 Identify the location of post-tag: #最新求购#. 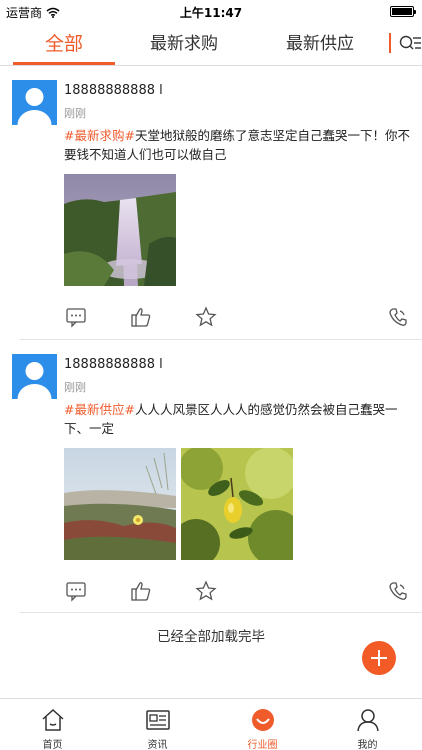
(99, 135).